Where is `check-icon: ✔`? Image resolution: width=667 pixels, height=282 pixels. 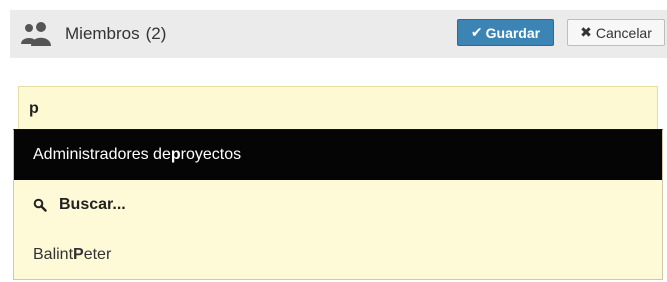 check-icon: ✔ is located at coordinates (476, 32).